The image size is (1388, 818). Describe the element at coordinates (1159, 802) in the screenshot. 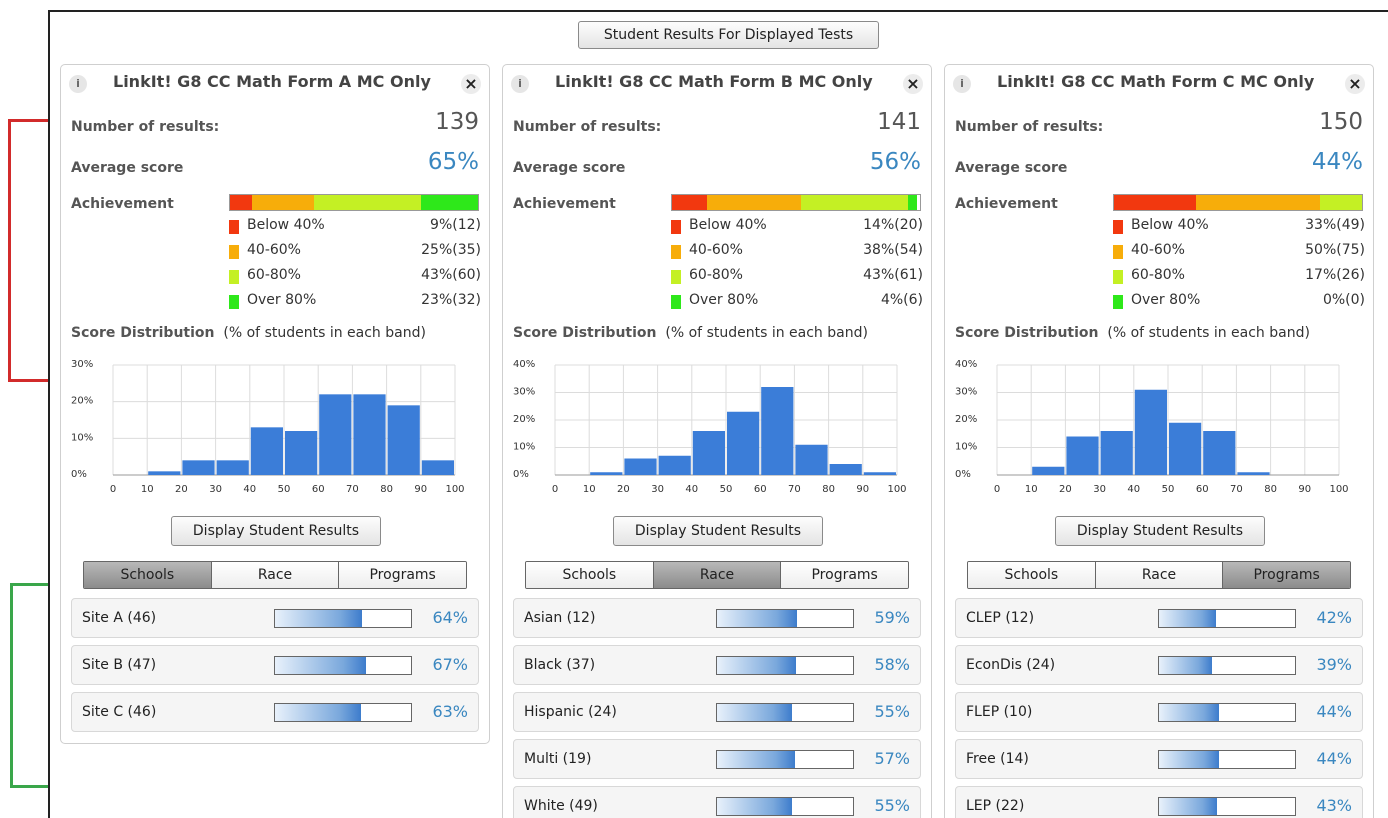

I see `group-row: LEP (22) 43%` at that location.